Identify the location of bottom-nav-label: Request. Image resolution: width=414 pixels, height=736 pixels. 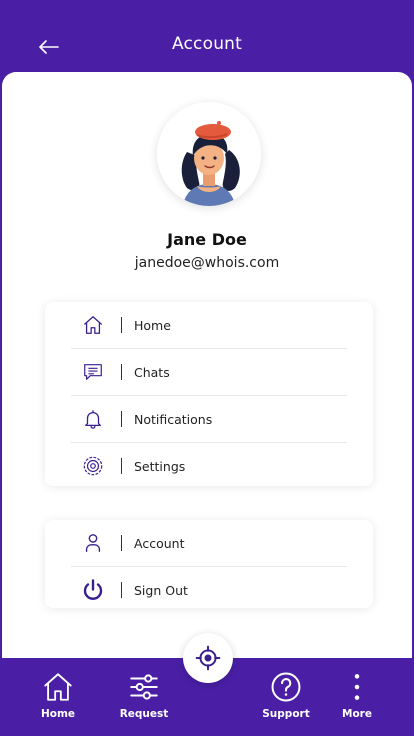
(144, 714).